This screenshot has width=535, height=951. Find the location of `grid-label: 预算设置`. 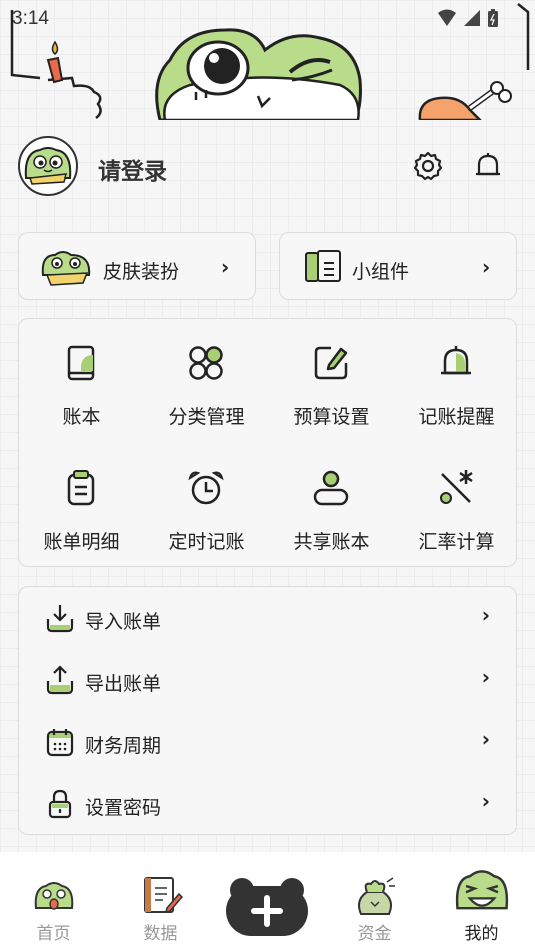

grid-label: 预算设置 is located at coordinates (331, 417).